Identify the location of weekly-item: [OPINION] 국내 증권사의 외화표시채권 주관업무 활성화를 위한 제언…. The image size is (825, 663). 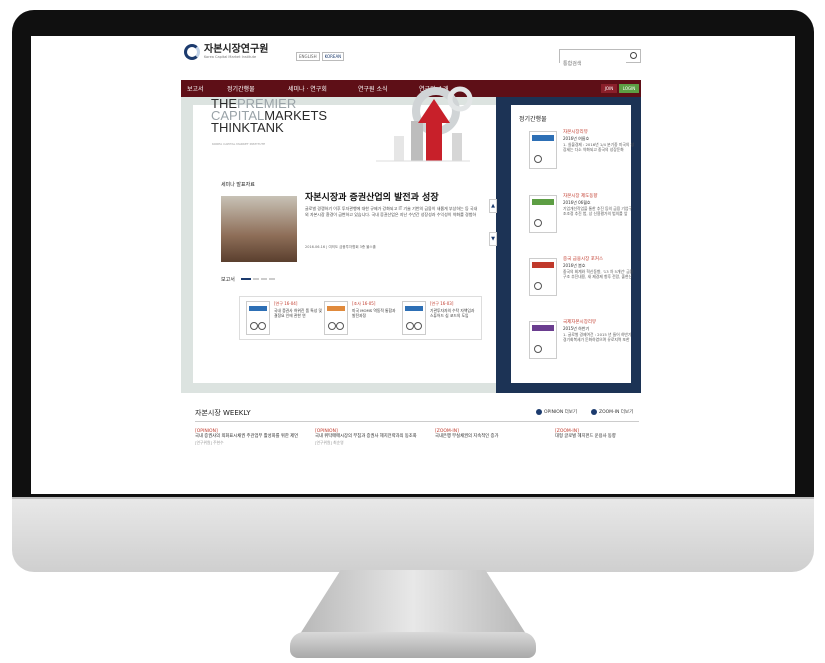
(251, 437).